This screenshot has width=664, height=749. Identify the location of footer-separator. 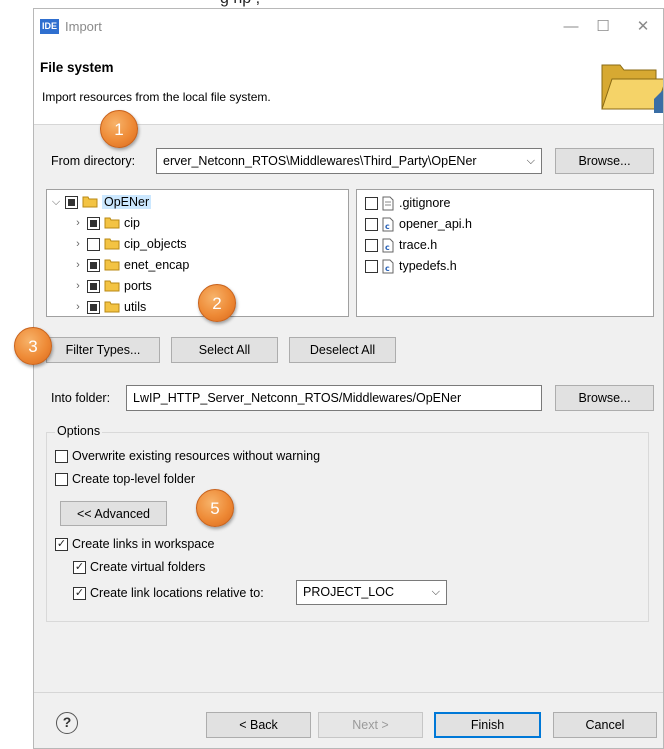
(348, 692).